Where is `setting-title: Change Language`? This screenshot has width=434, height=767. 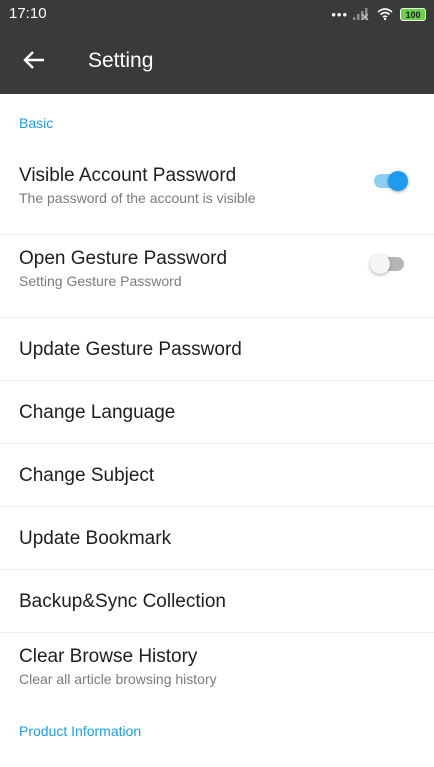
setting-title: Change Language is located at coordinates (97, 412).